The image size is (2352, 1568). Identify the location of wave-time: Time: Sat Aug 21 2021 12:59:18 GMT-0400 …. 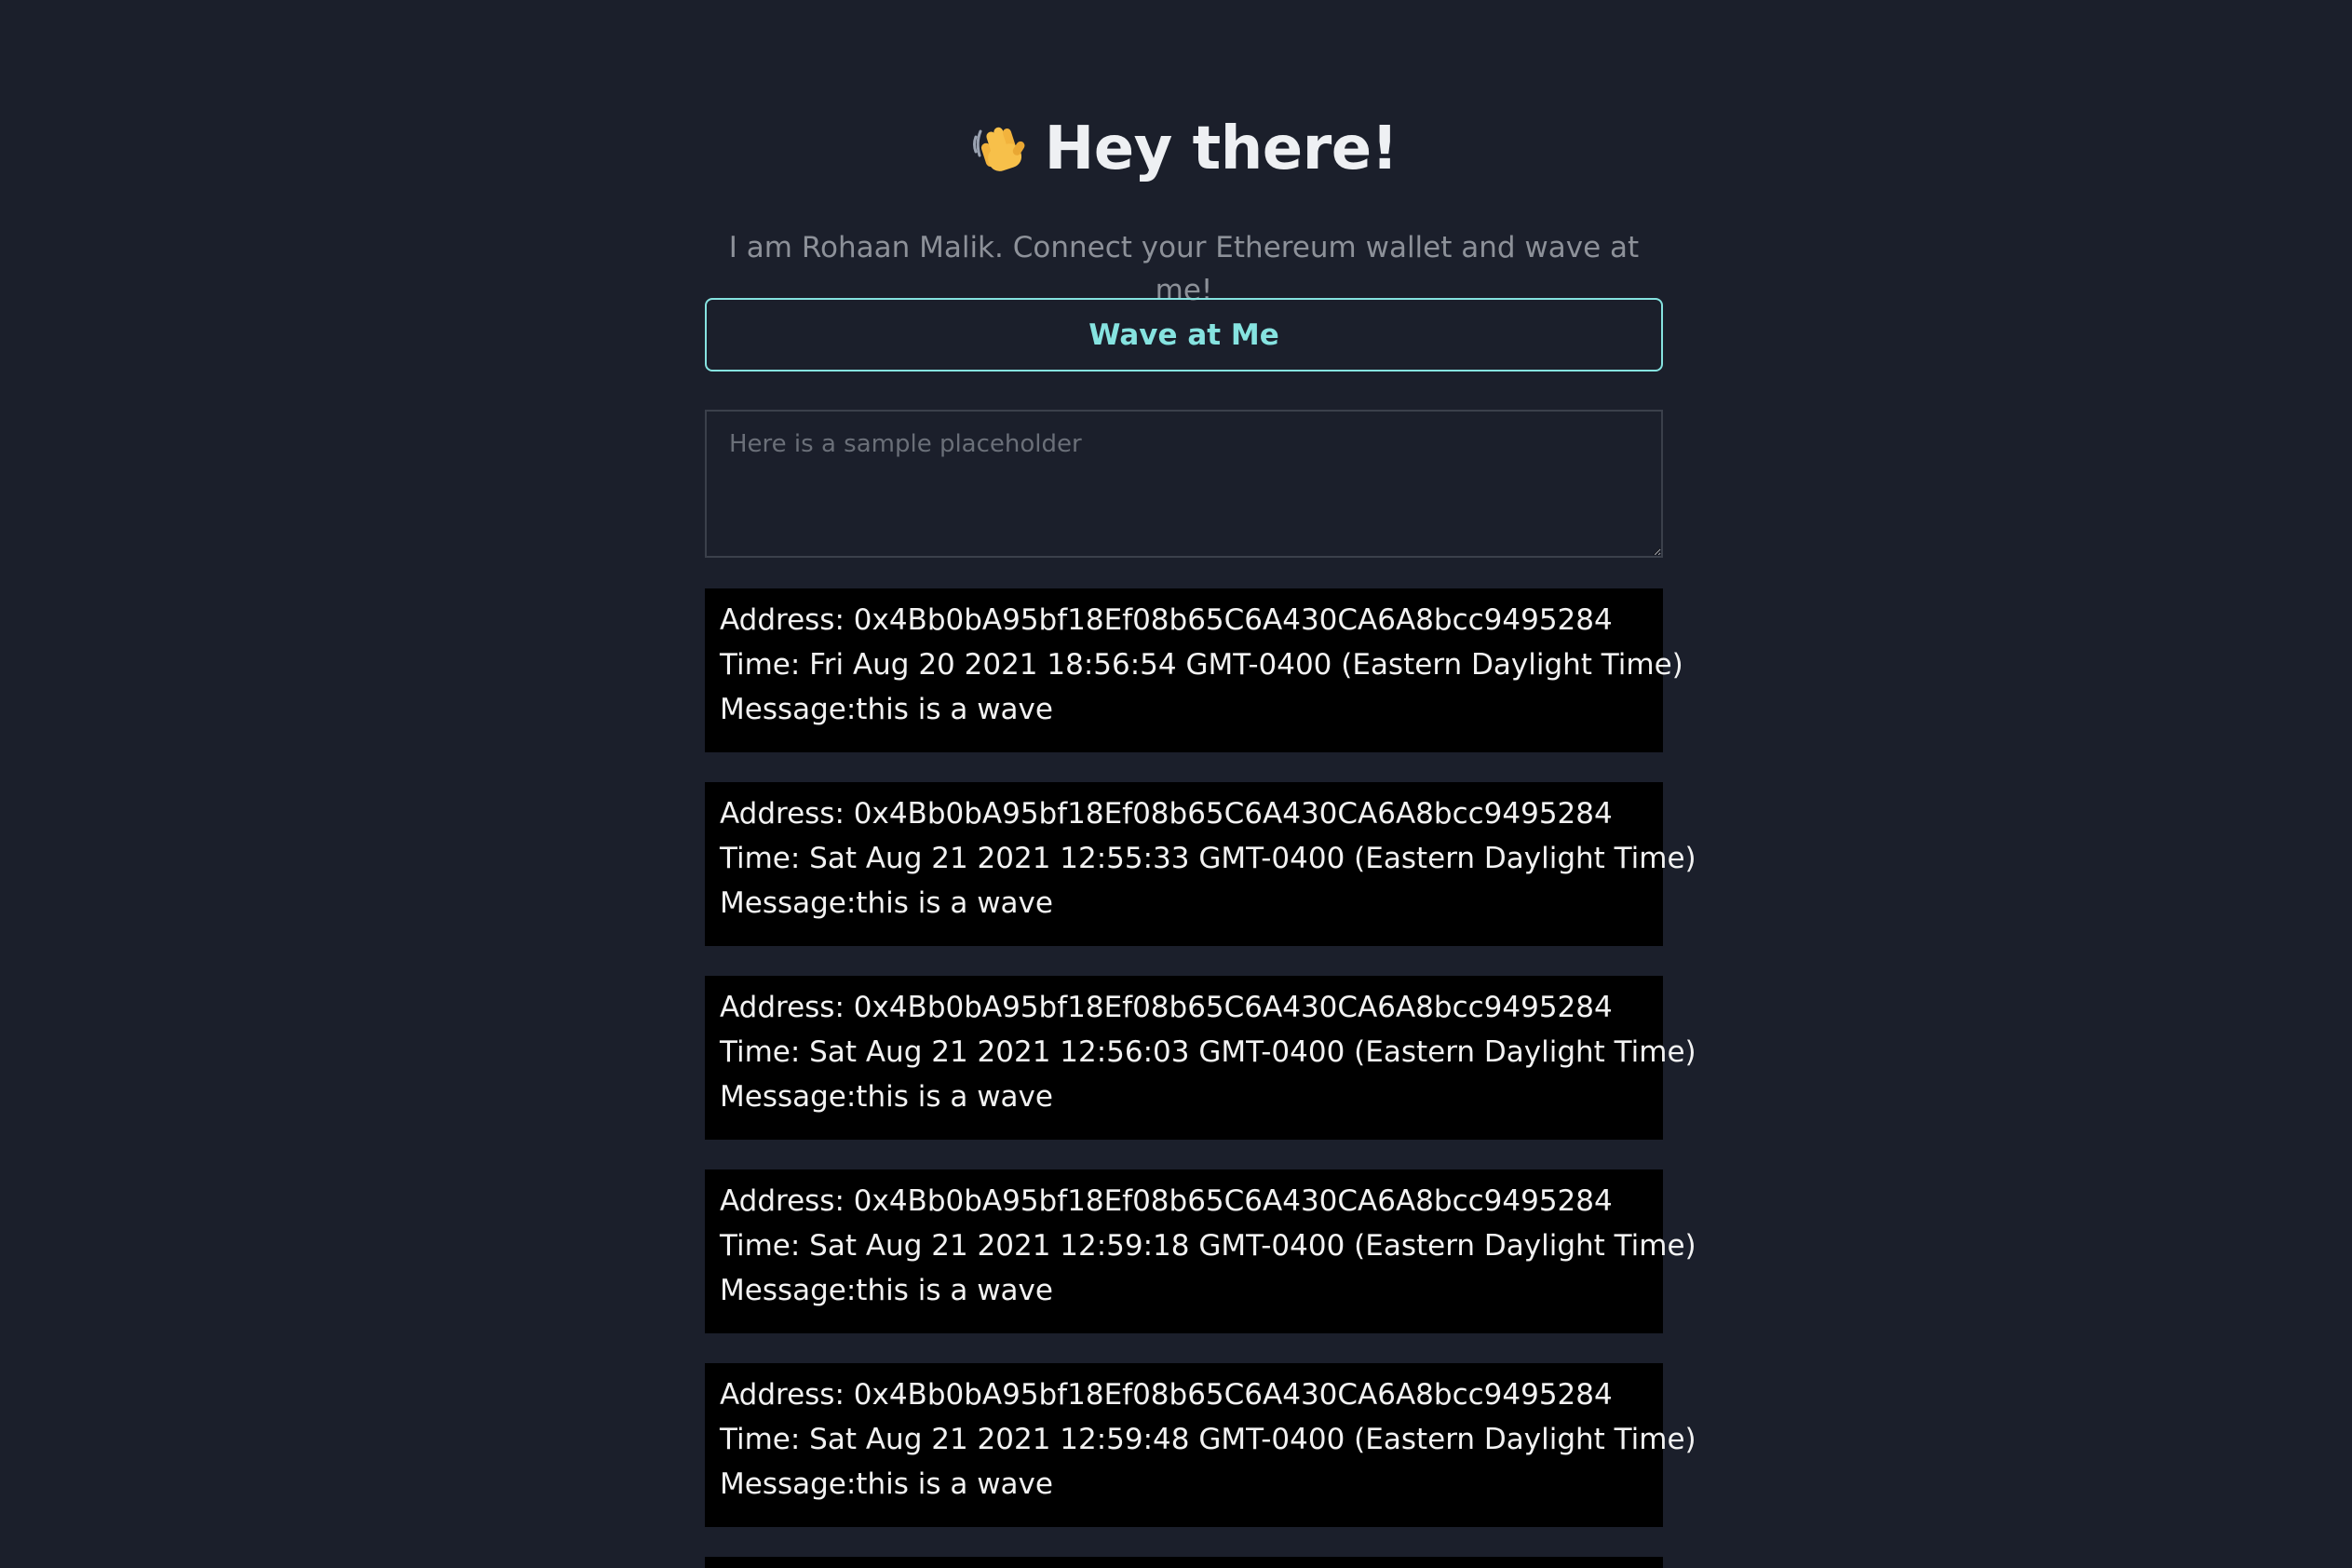
(1208, 1246).